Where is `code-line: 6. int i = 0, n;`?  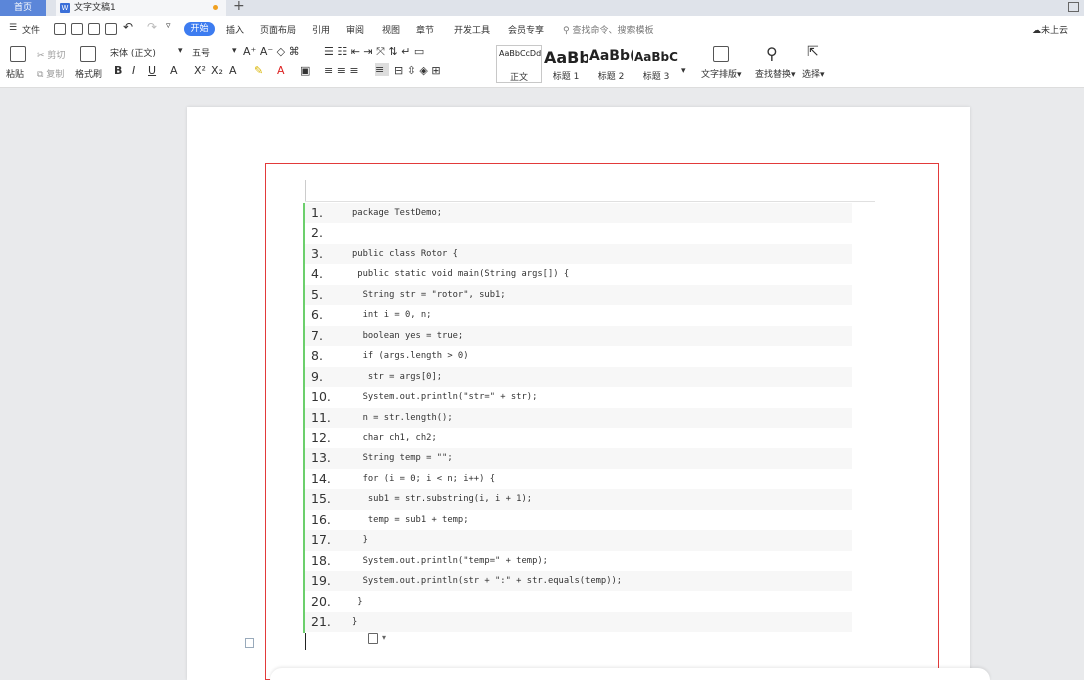 code-line: 6. int i = 0, n; is located at coordinates (578, 315).